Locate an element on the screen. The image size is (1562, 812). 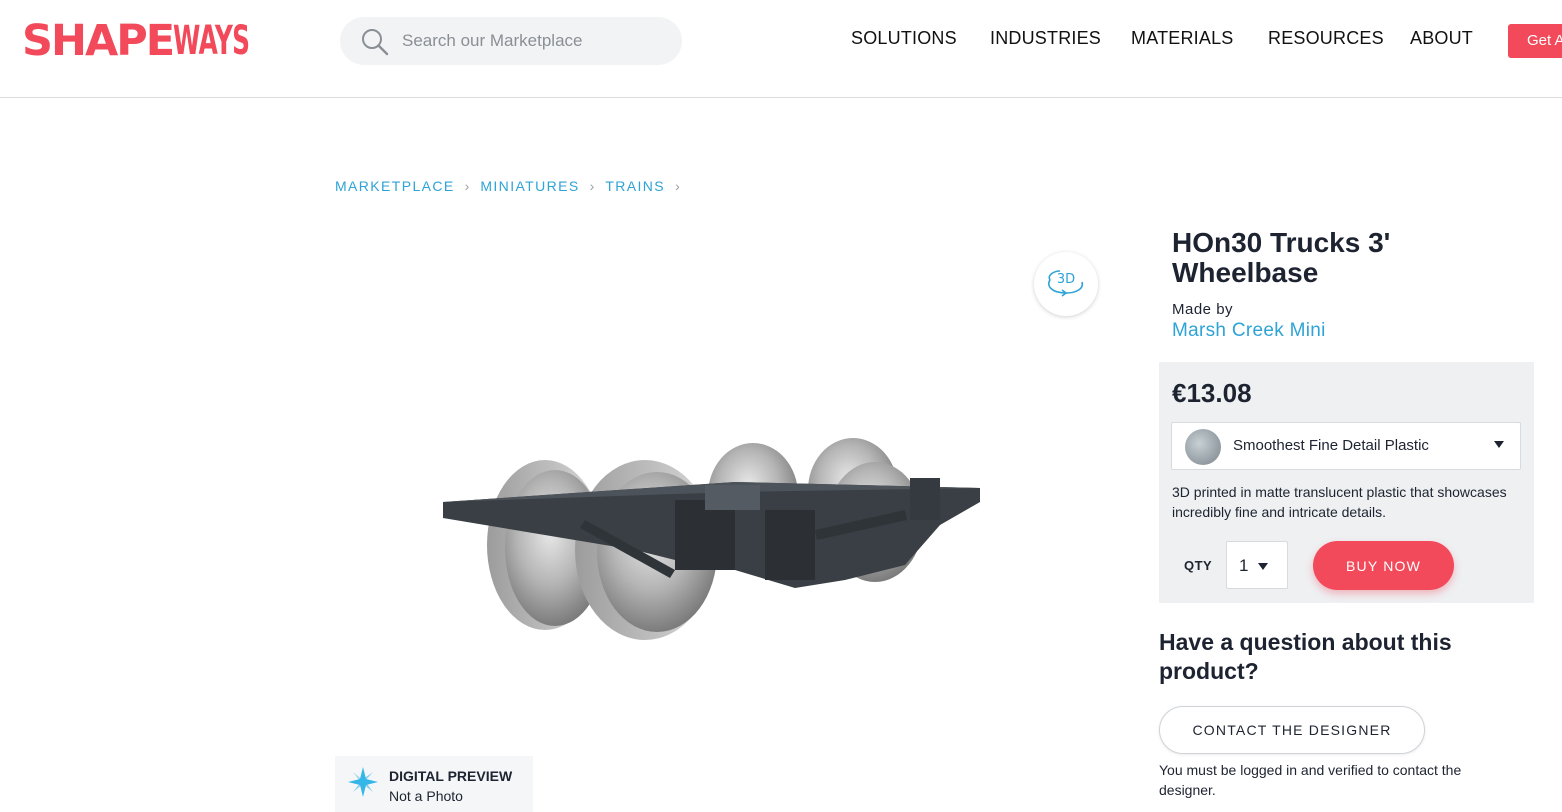
nav-about: ABOUT is located at coordinates (1441, 38).